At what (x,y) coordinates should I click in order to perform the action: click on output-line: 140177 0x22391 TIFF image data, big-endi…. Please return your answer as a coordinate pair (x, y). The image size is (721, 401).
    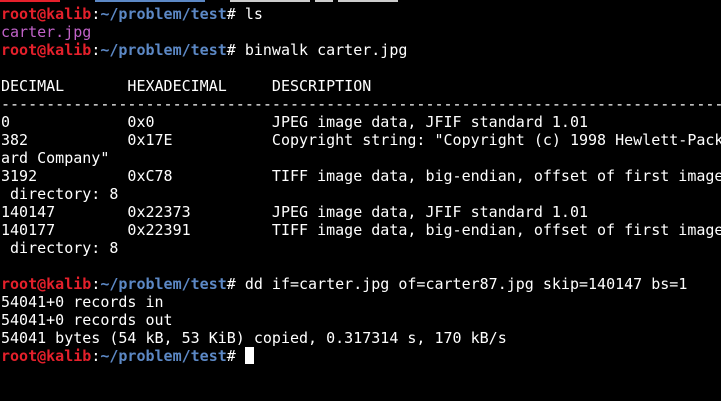
    Looking at the image, I should click on (361, 230).